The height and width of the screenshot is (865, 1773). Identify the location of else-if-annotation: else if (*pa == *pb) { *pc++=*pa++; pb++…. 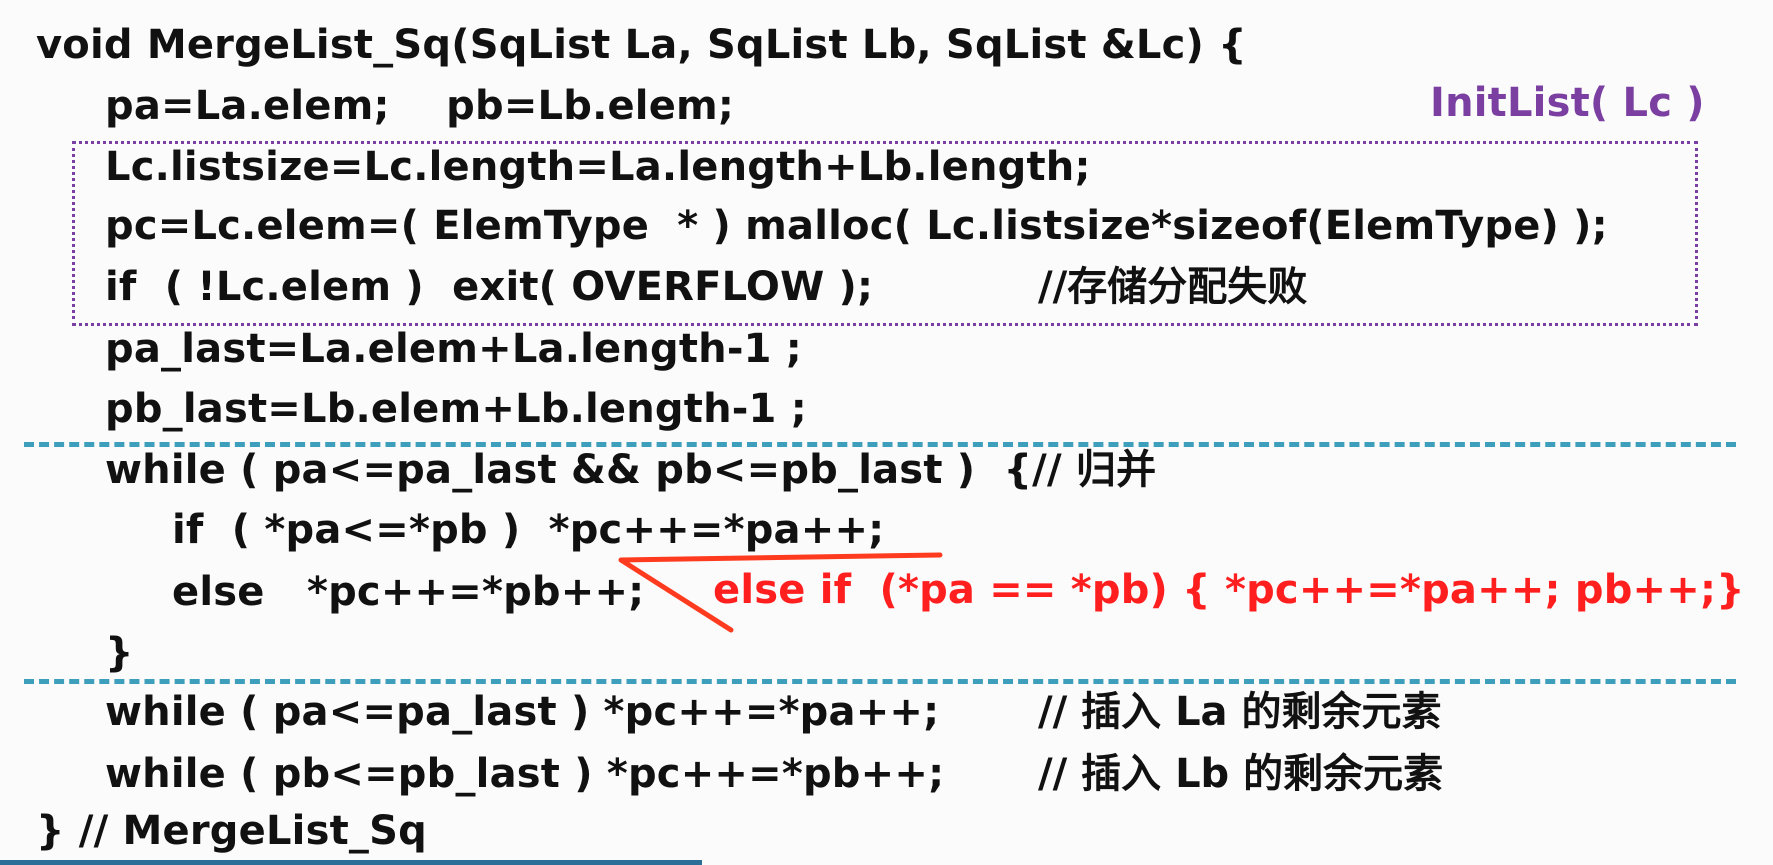
(1229, 590).